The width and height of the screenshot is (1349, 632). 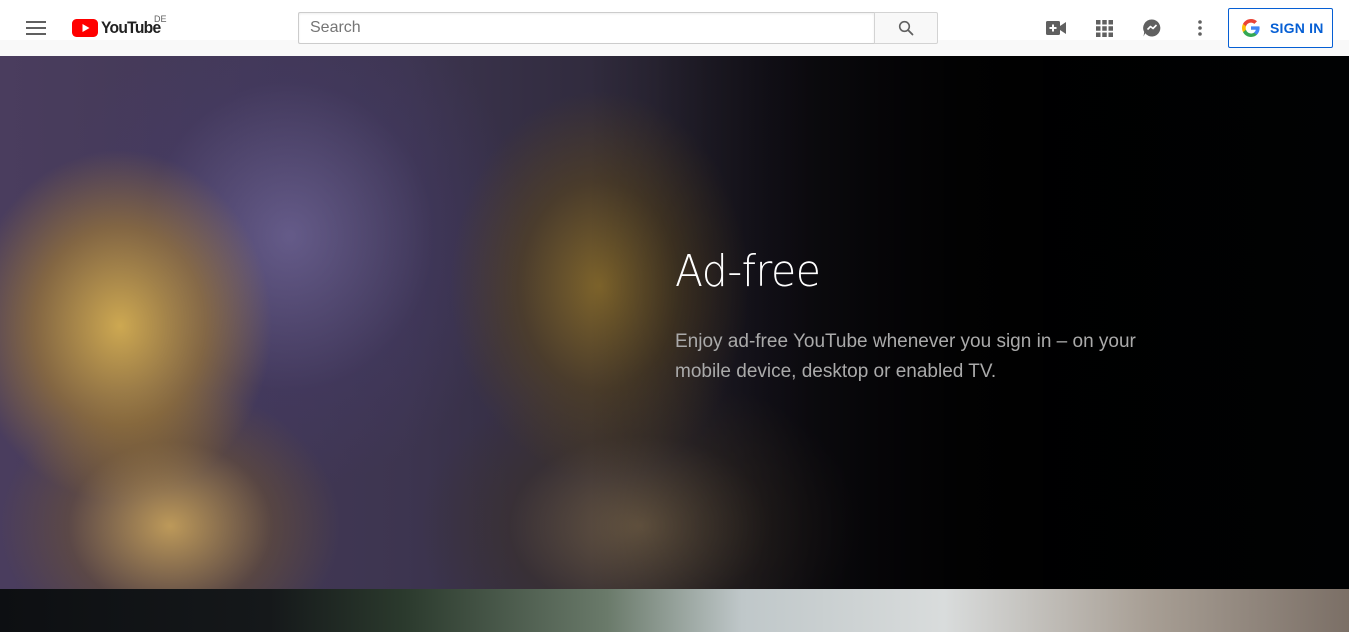 I want to click on masthead: YouTube DE Search SIGN IN, so click(x=674, y=28).